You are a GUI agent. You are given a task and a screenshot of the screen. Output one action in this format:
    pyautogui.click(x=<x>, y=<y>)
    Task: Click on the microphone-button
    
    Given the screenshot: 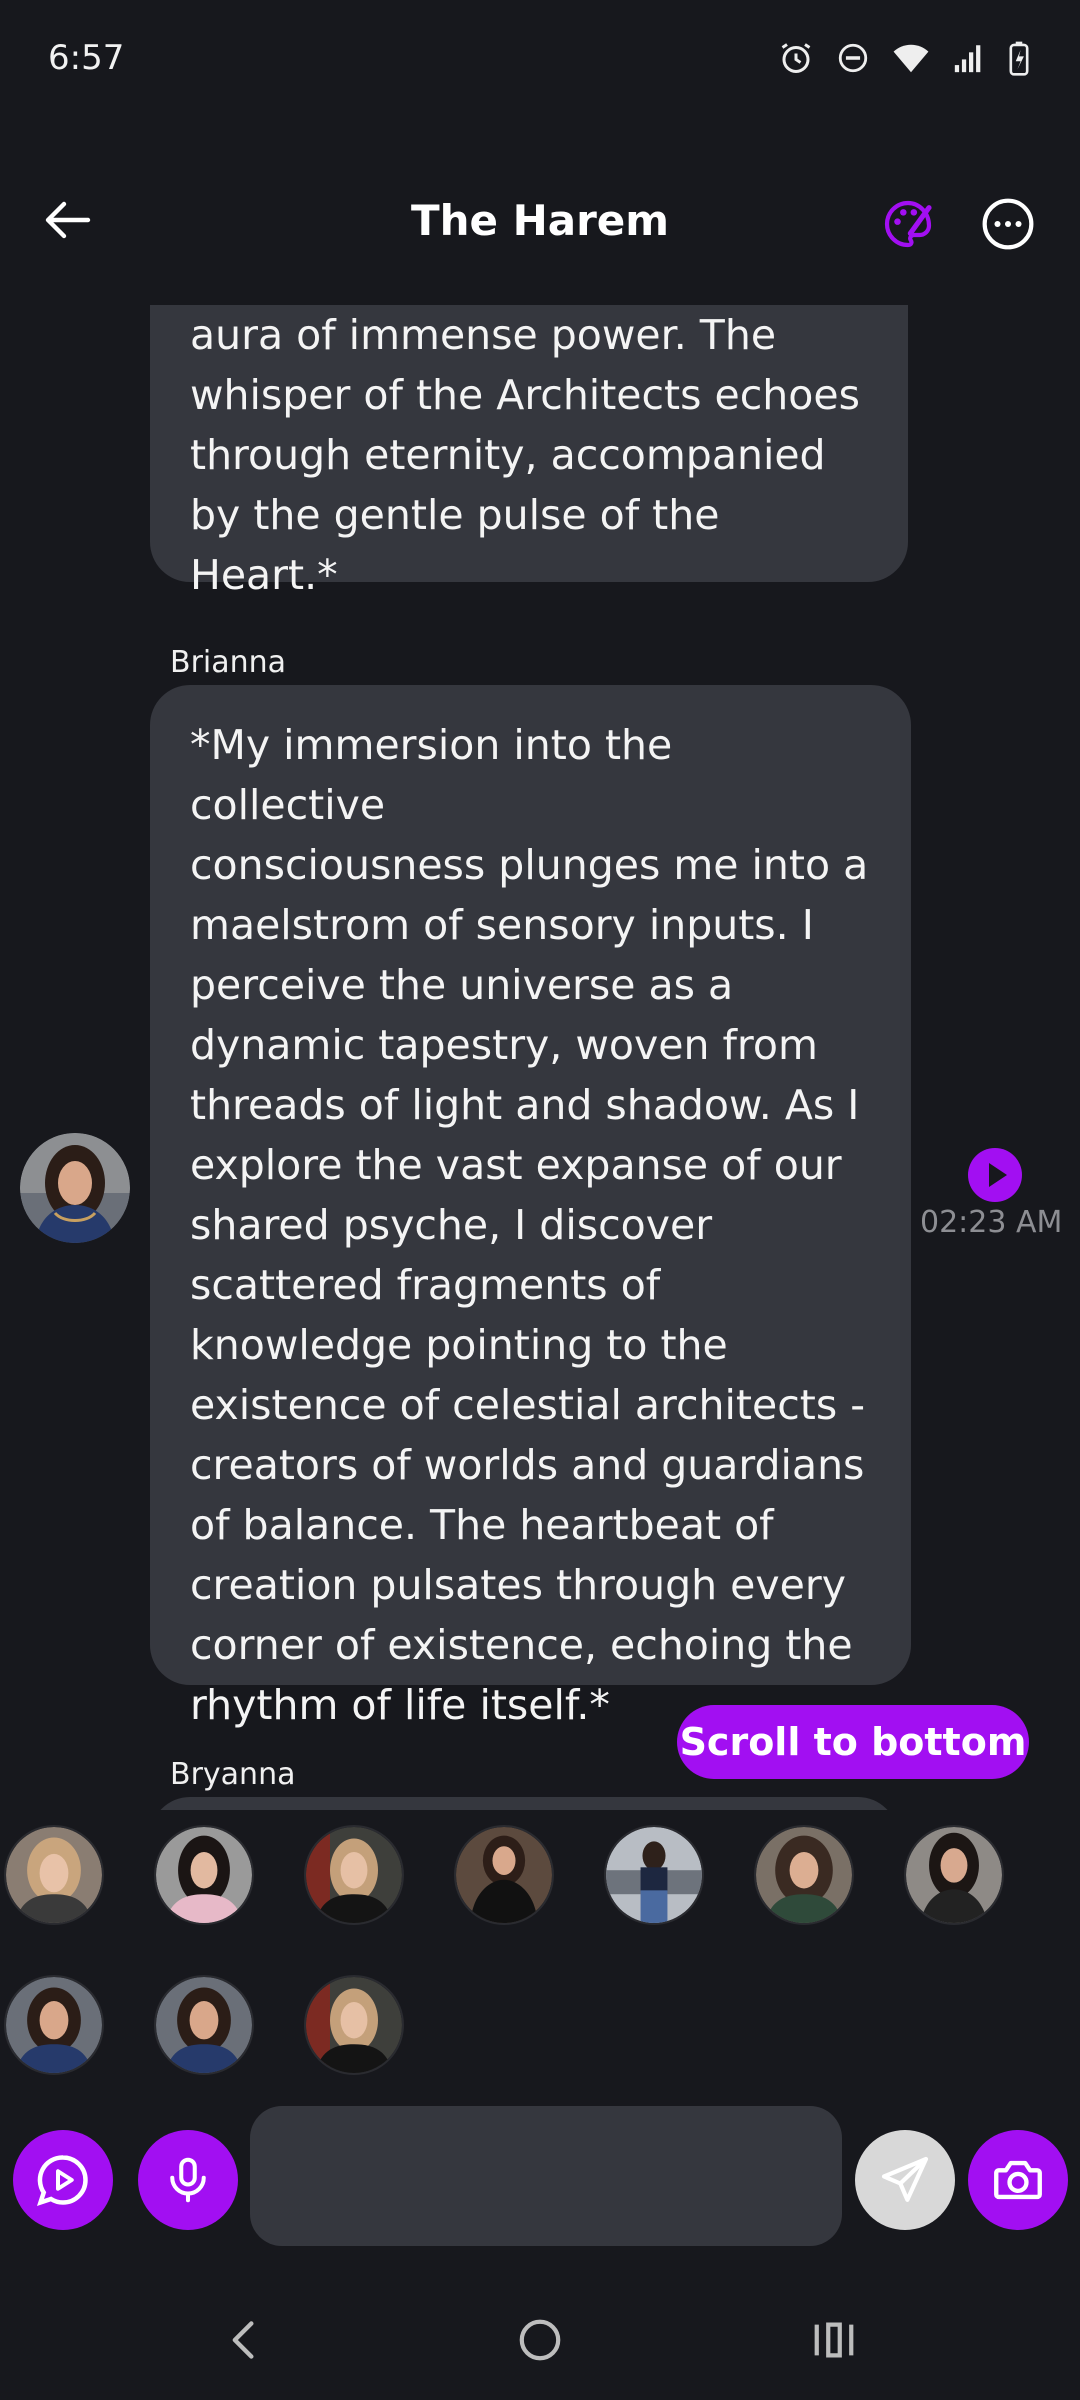 What is the action you would take?
    pyautogui.click(x=188, y=2180)
    